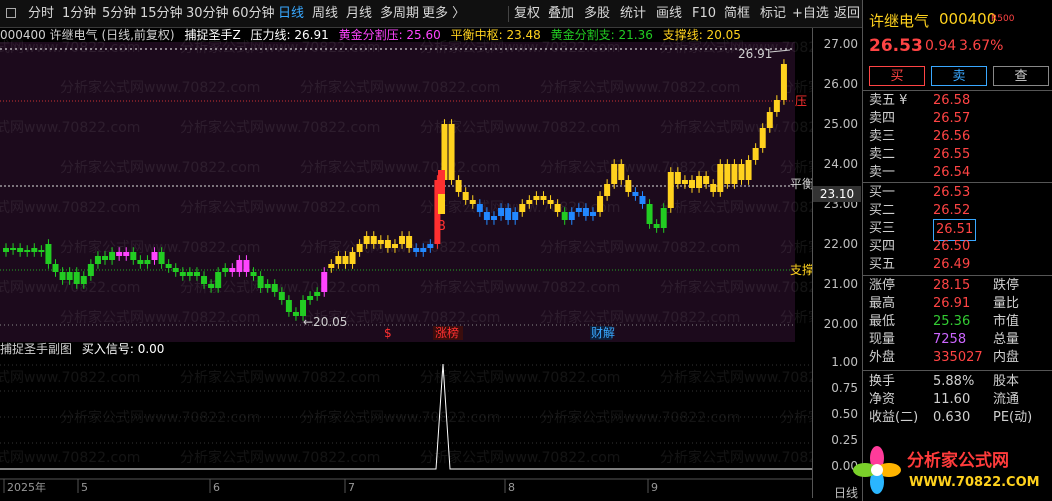 This screenshot has width=1052, height=501. I want to click on bid-row: 买一 26.53, so click(920, 192).